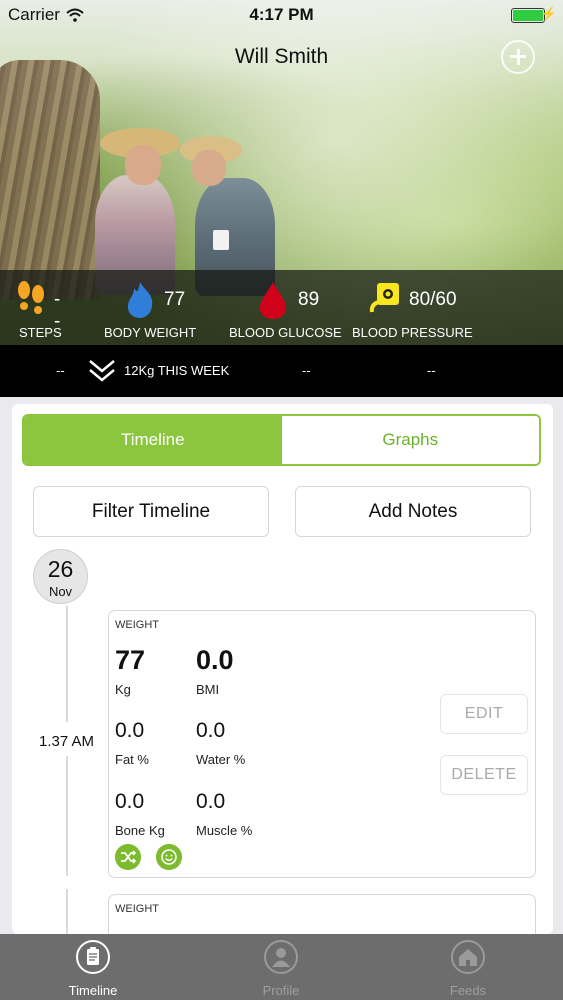  What do you see at coordinates (153, 440) in the screenshot?
I see `tab-timeline: Timeline` at bounding box center [153, 440].